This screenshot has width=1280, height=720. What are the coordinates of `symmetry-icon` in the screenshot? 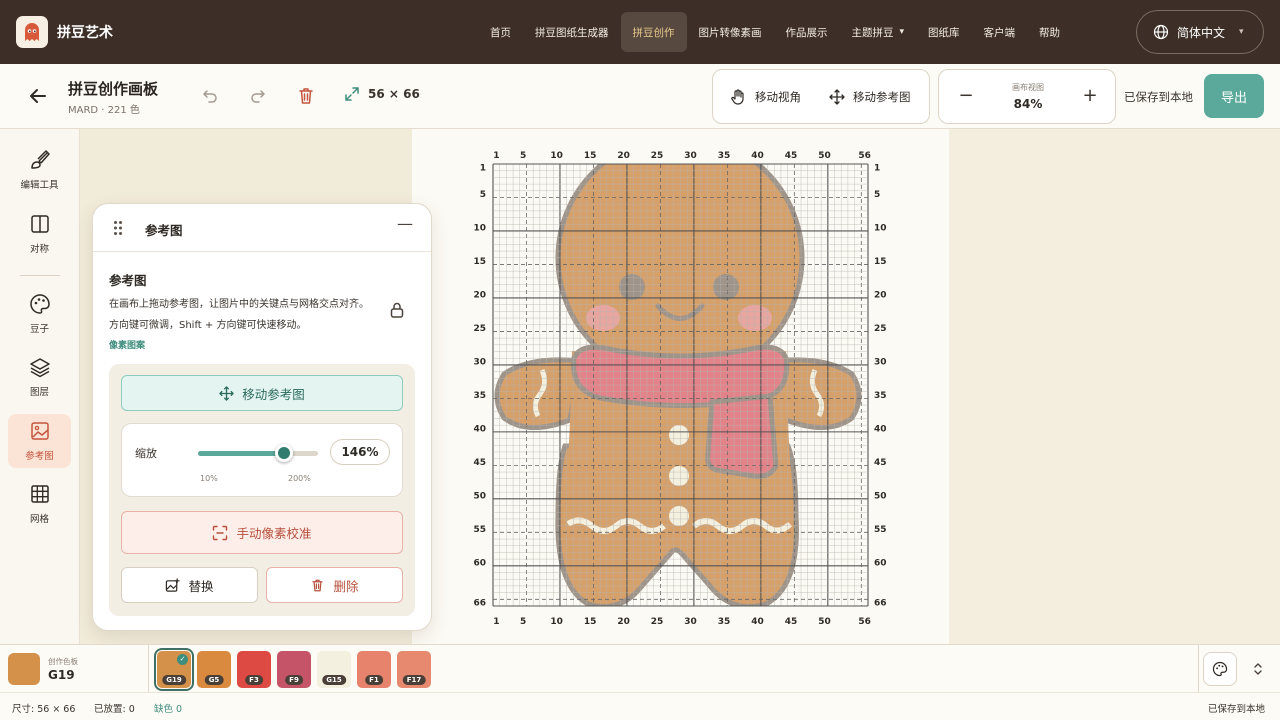 It's located at (39, 224).